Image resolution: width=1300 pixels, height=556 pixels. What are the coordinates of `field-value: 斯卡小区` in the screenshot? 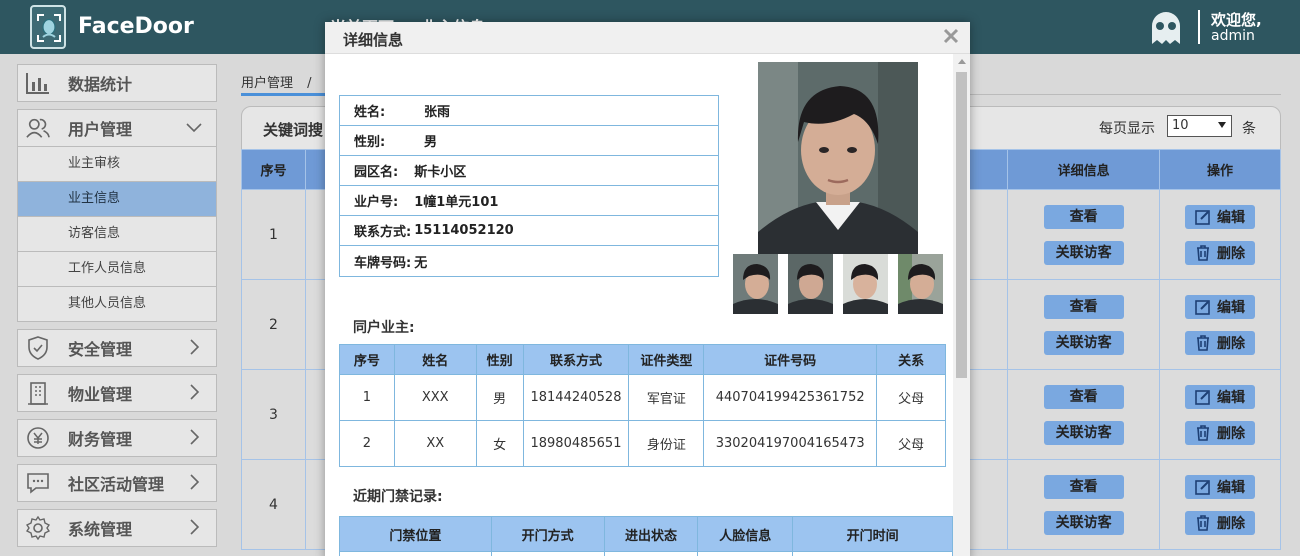 It's located at (440, 172).